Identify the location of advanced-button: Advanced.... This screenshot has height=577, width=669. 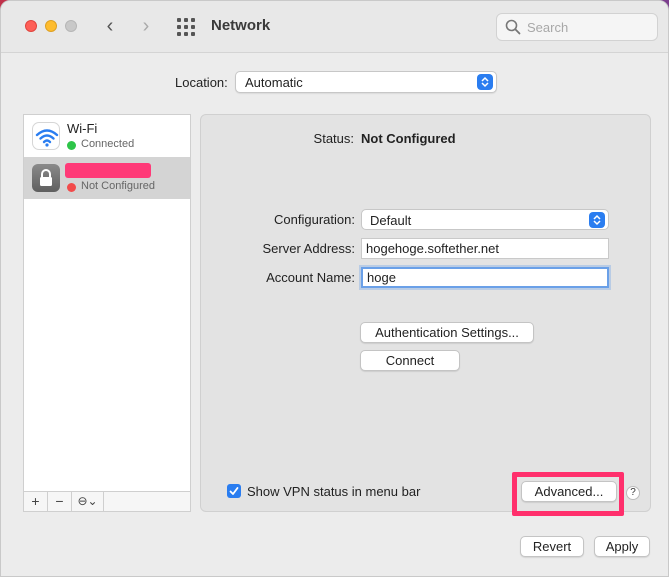
(569, 491).